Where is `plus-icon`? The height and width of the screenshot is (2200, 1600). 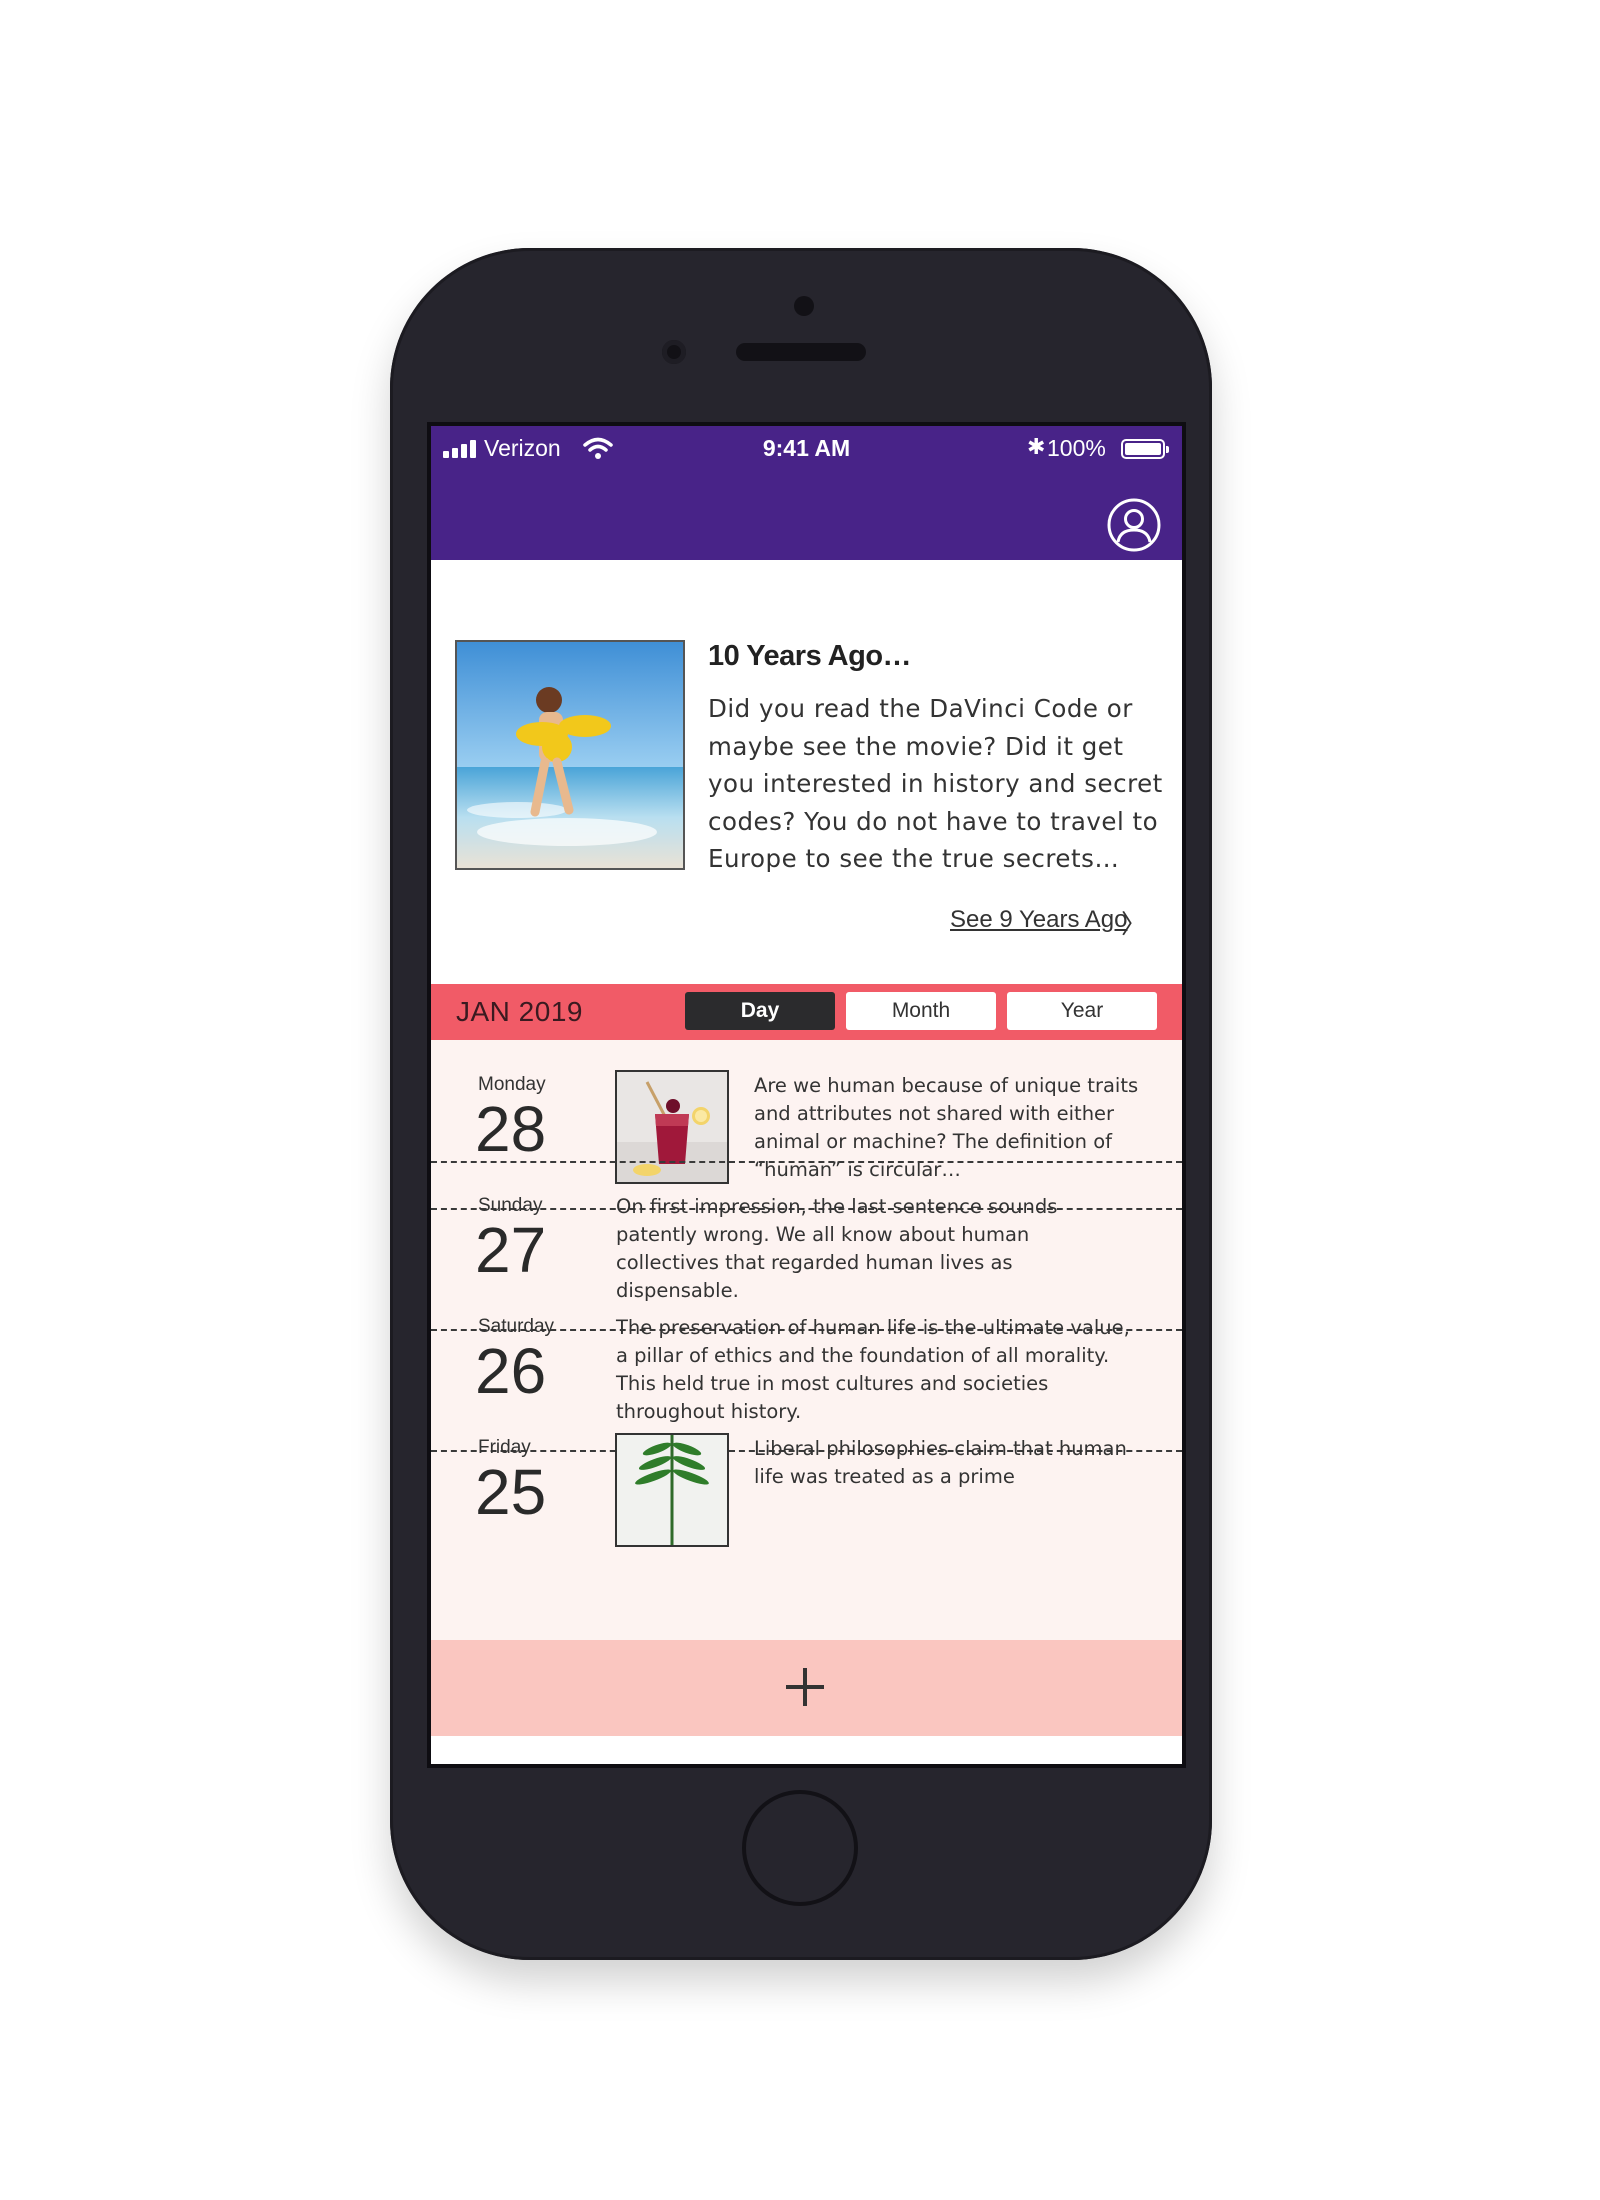 plus-icon is located at coordinates (805, 1687).